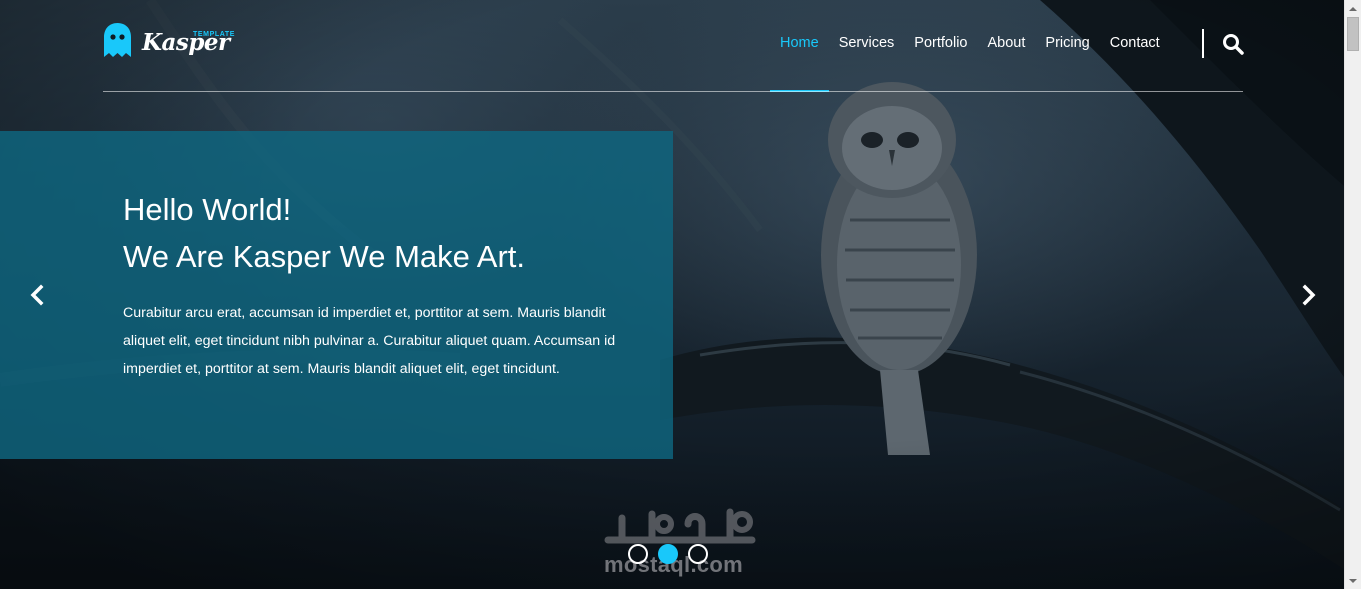 This screenshot has width=1361, height=589. Describe the element at coordinates (1135, 45) in the screenshot. I see `nav-item-contact: Contact` at that location.